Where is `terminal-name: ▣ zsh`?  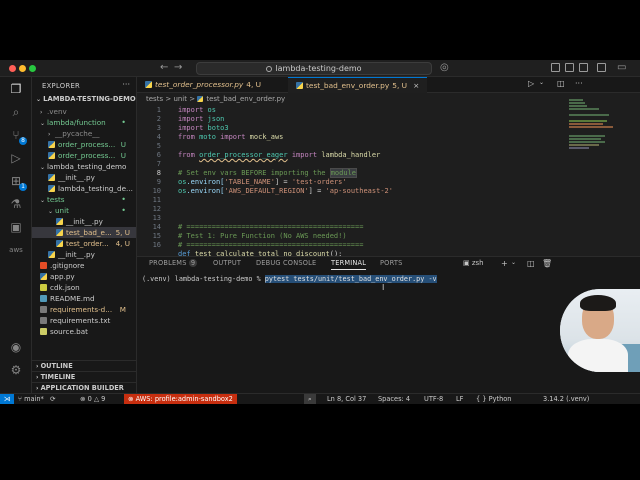
terminal-name: ▣ zsh is located at coordinates (473, 263).